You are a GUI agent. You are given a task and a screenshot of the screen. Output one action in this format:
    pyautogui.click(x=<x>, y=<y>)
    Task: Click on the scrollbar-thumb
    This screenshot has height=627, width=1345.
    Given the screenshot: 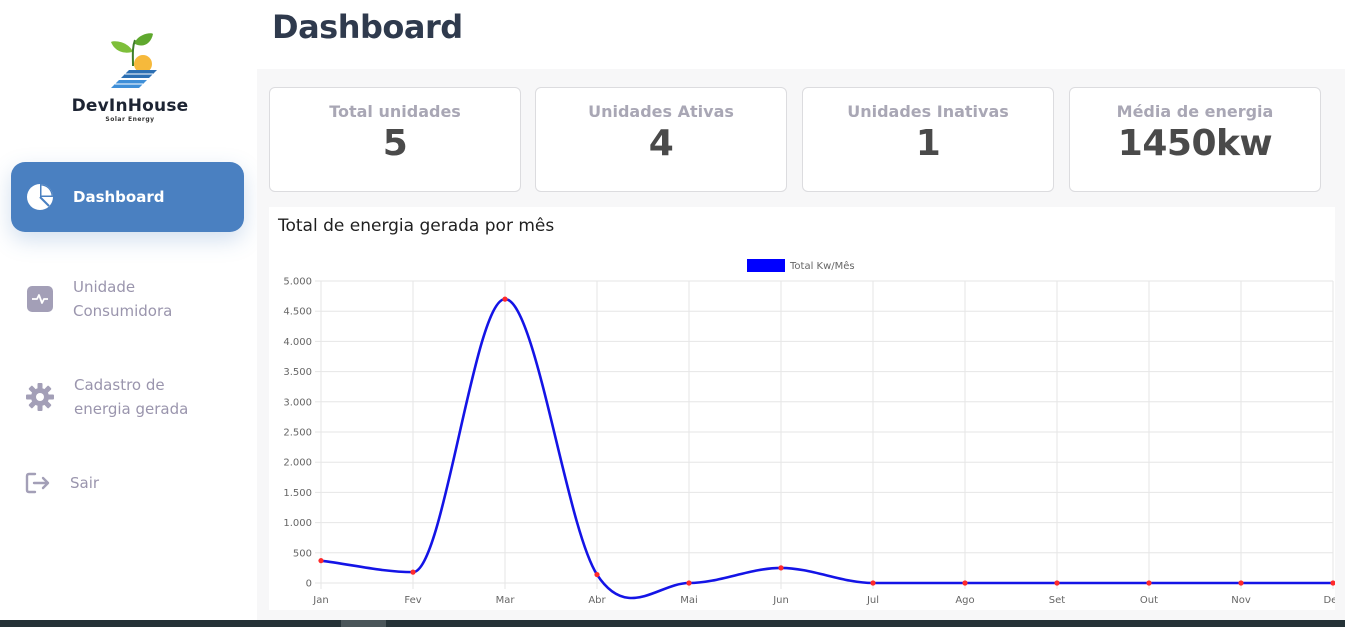 What is the action you would take?
    pyautogui.click(x=363, y=623)
    